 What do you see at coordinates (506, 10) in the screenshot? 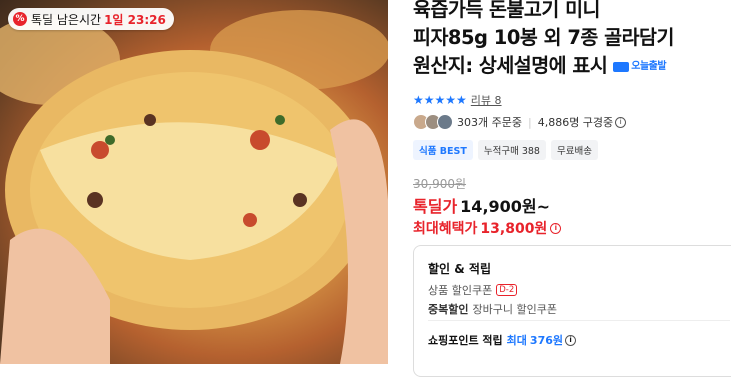
I see `title-line-1: 육즙가득 돈불고기 미니` at bounding box center [506, 10].